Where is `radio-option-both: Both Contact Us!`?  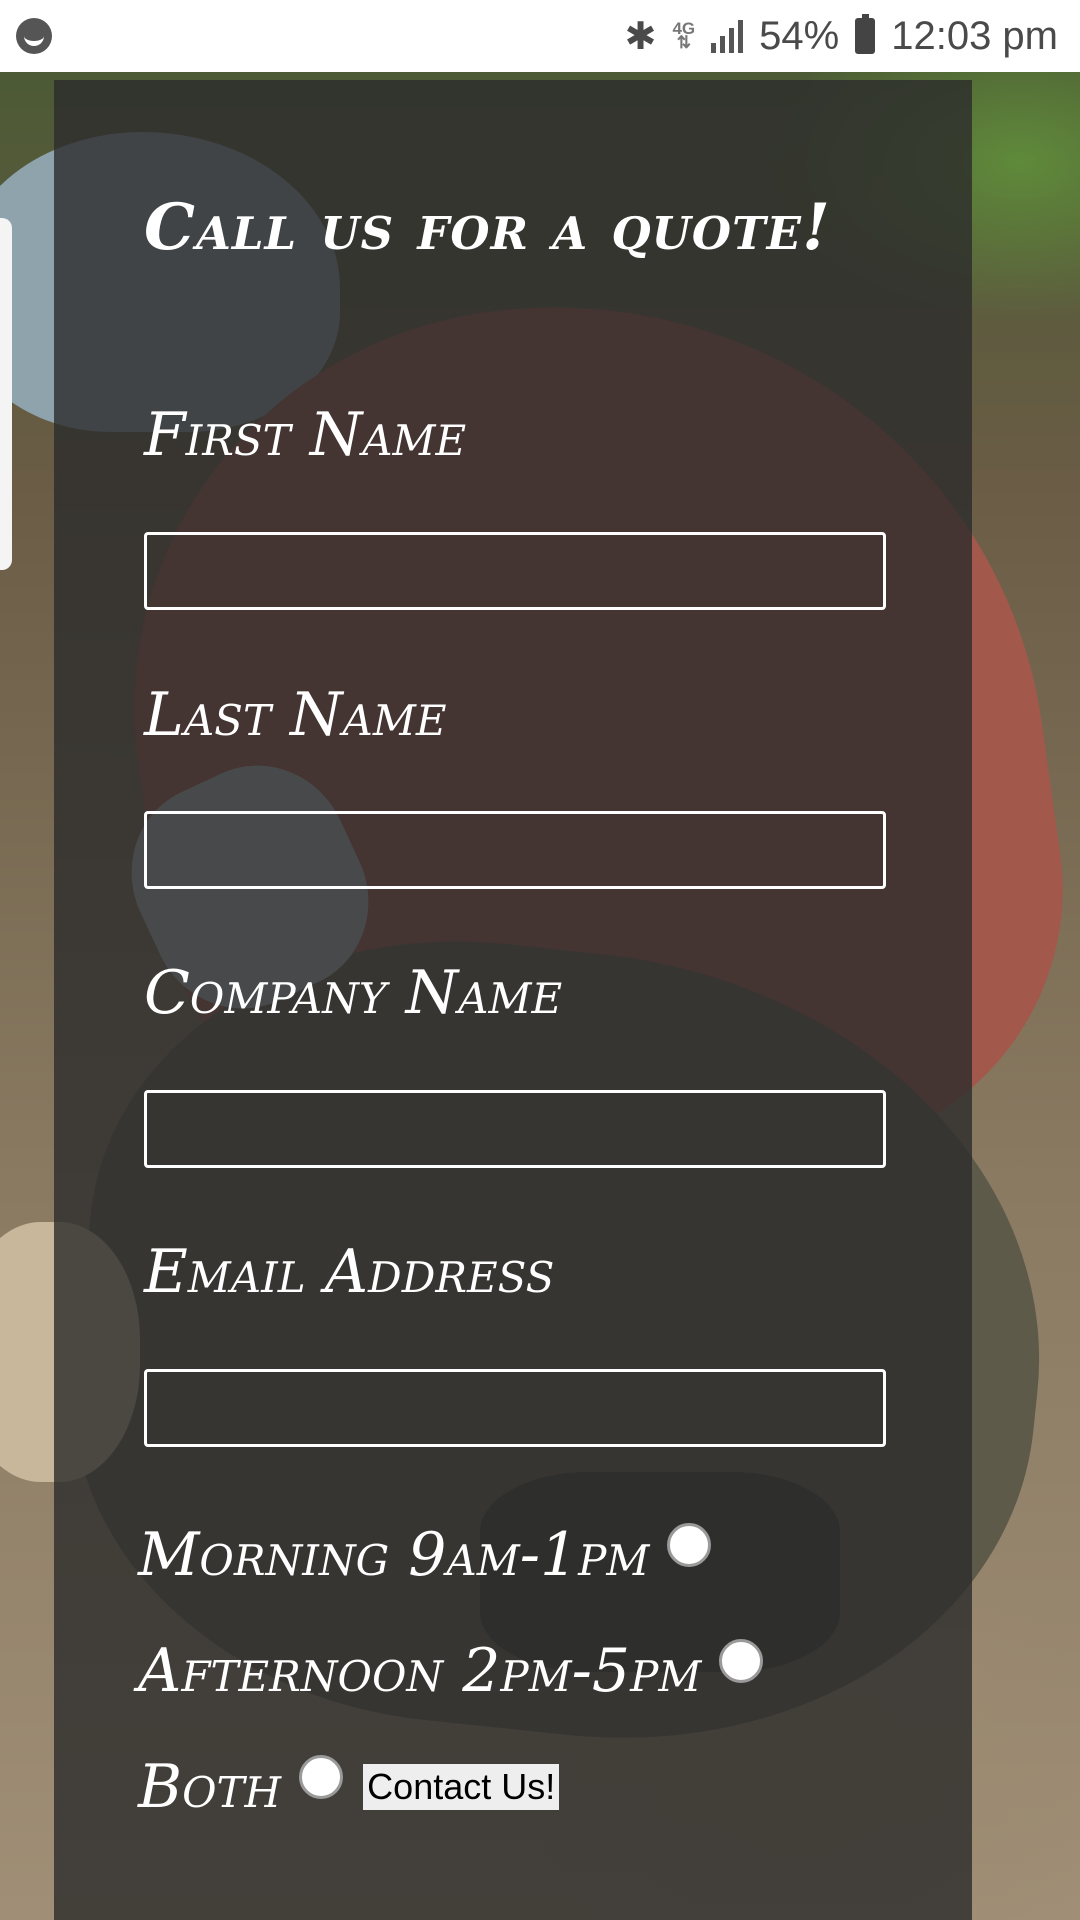
radio-option-both: Both Contact Us! is located at coordinates (349, 1787).